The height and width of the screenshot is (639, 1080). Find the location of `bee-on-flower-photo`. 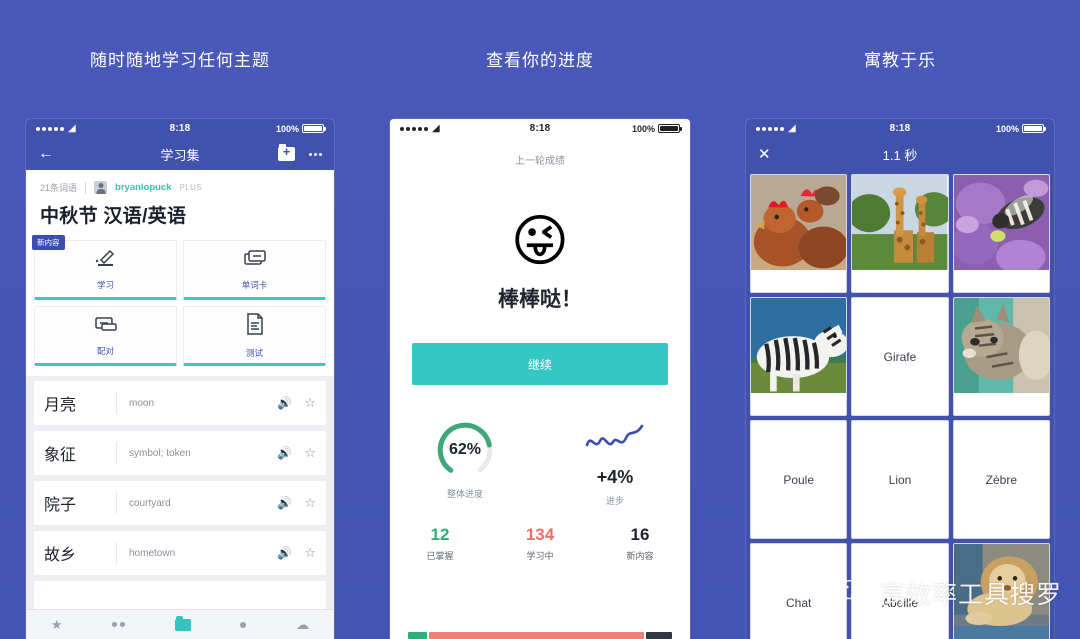

bee-on-flower-photo is located at coordinates (1001, 223).